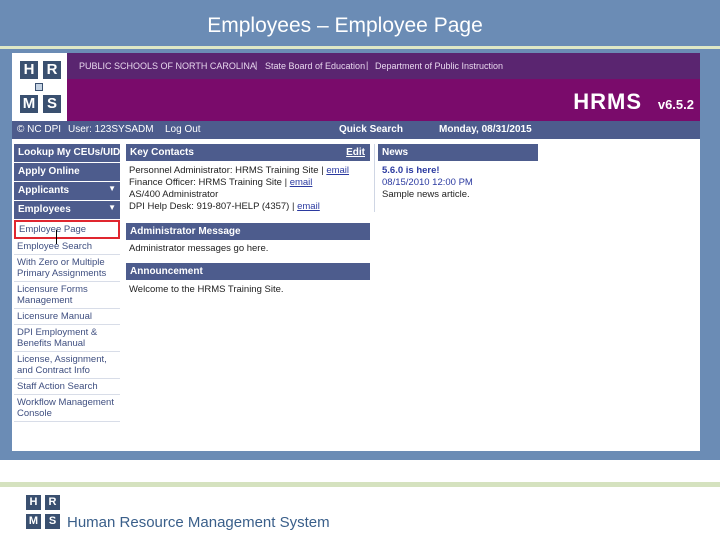 Image resolution: width=720 pixels, height=540 pixels. Describe the element at coordinates (111, 129) in the screenshot. I see `user-label: User: 123SYSADM` at that location.